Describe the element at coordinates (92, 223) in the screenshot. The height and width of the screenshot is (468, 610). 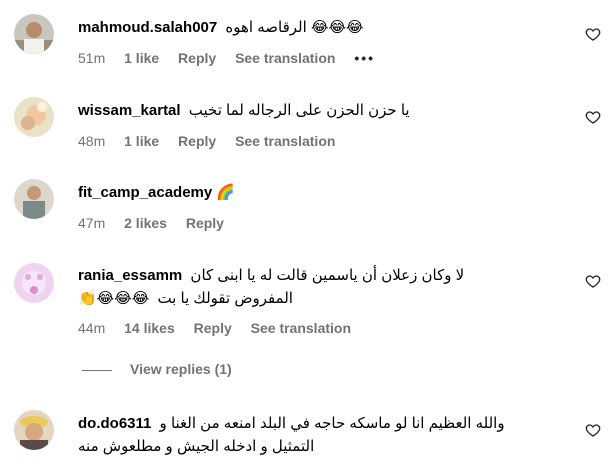
I see `comment-time: 47m` at that location.